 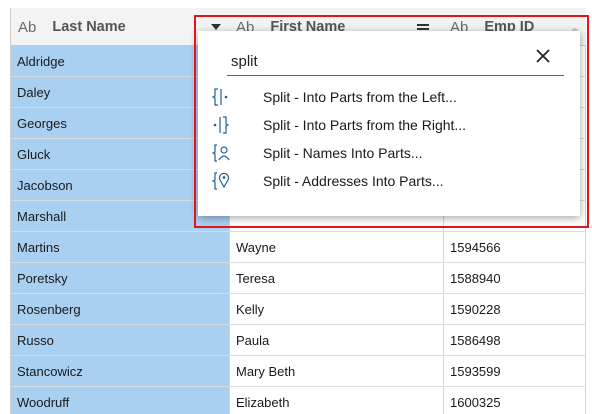 What do you see at coordinates (89, 27) in the screenshot?
I see `column-header-label: Last Name` at bounding box center [89, 27].